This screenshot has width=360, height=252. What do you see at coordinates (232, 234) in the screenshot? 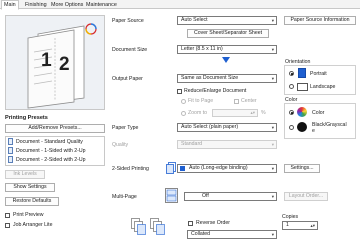
I see `collated-select: Collated ▾` at bounding box center [232, 234].